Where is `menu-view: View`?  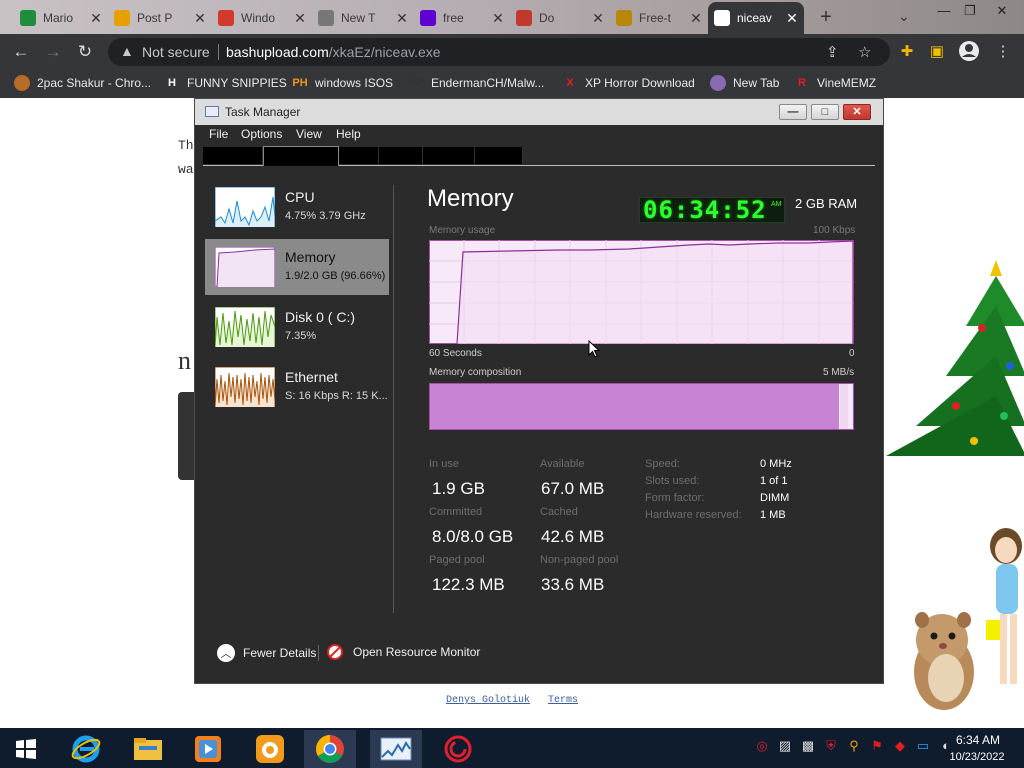 menu-view: View is located at coordinates (309, 134).